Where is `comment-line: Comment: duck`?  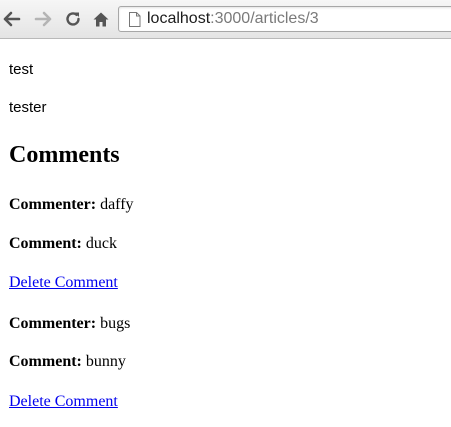
comment-line: Comment: duck is located at coordinates (63, 244).